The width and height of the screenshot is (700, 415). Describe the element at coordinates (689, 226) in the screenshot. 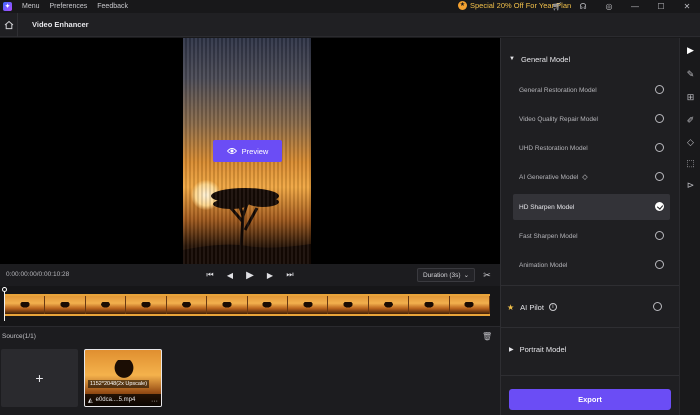

I see `tool-rail: ▶ ✎ ⊞ ✐ ◇ ⬚ ⊳` at that location.